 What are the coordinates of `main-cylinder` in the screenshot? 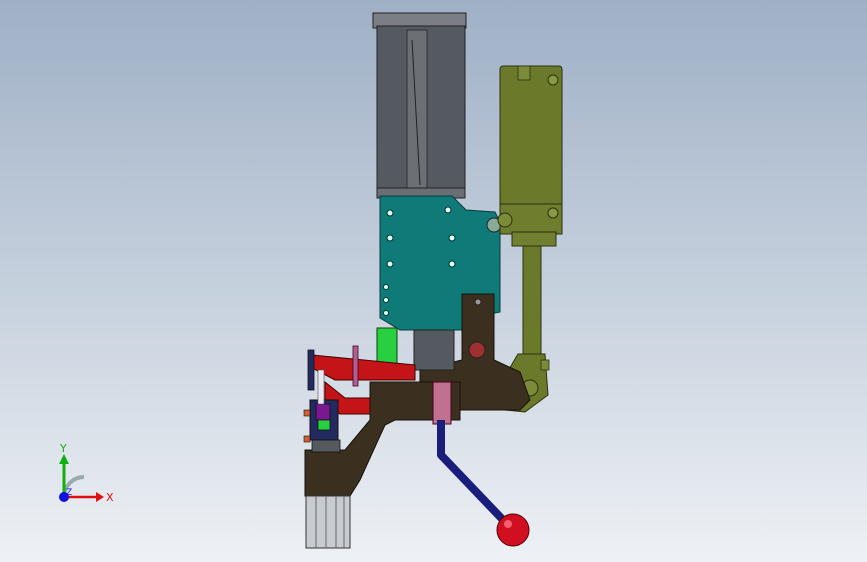 It's located at (419, 105).